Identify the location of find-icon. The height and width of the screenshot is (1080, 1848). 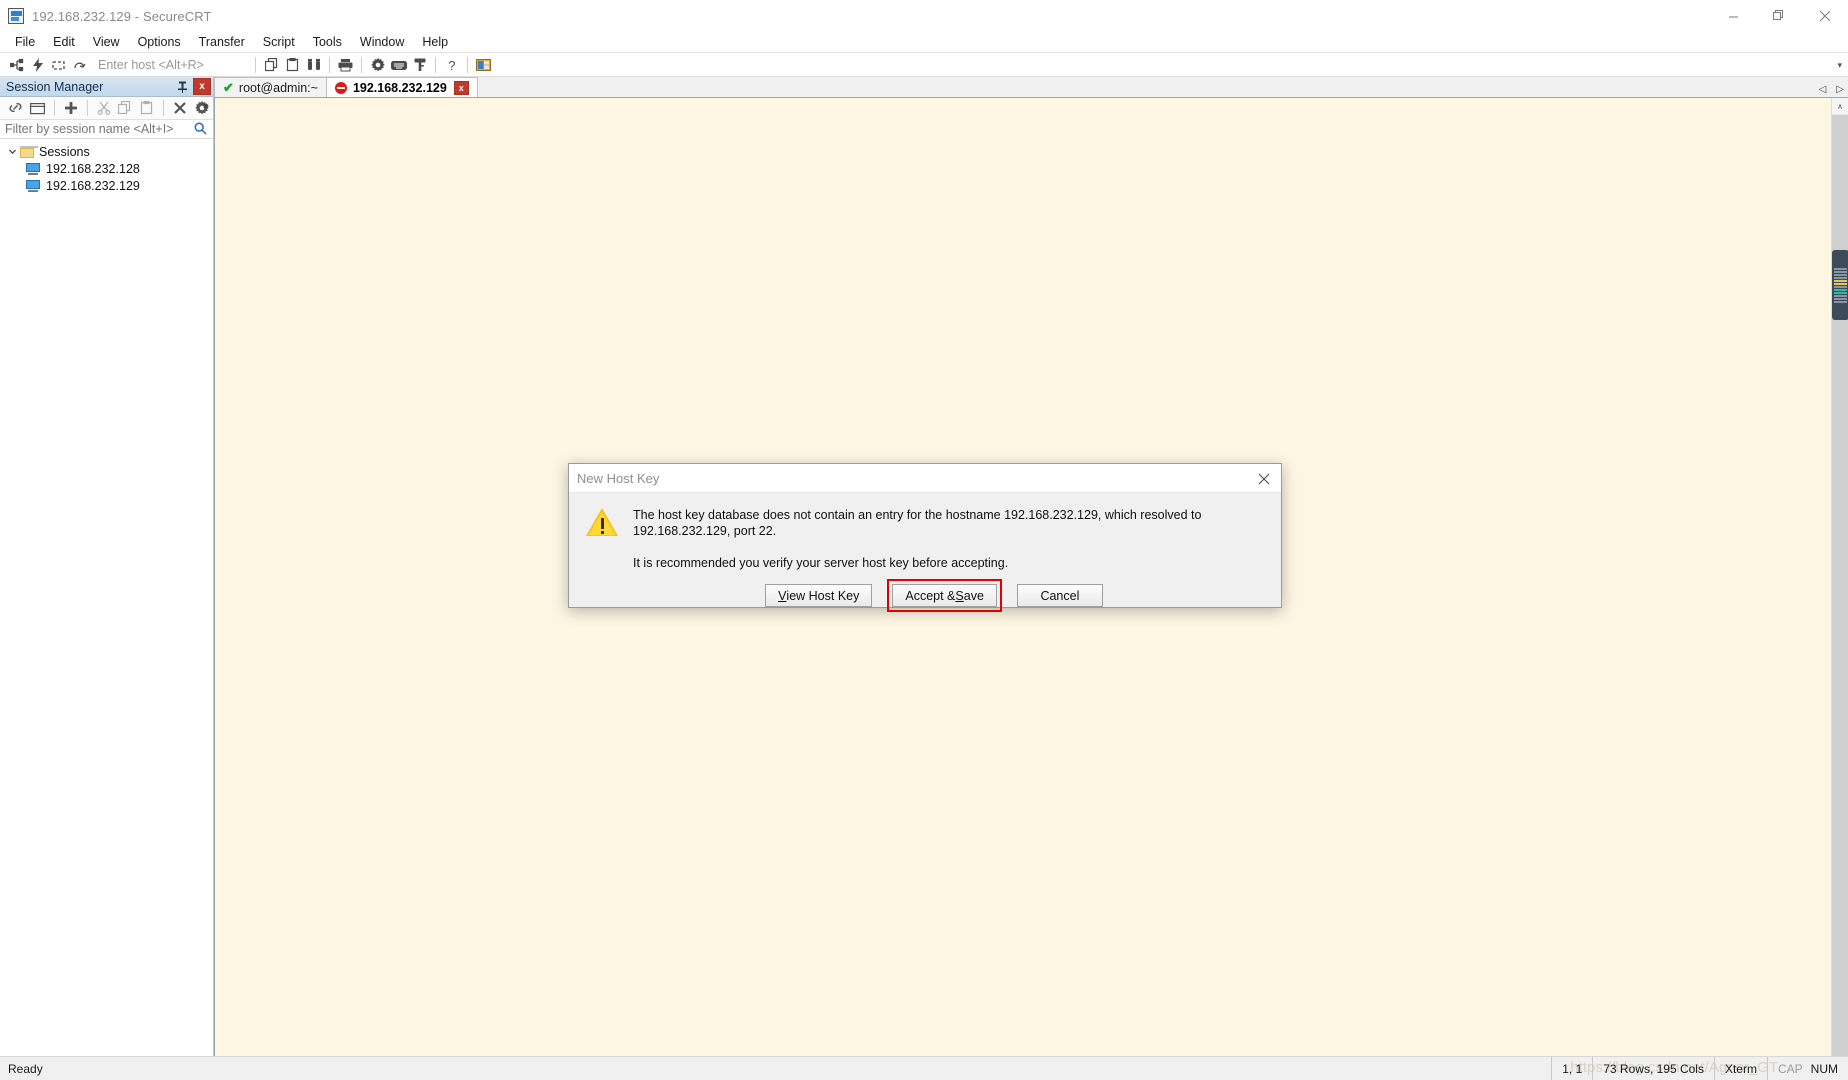
(313, 65).